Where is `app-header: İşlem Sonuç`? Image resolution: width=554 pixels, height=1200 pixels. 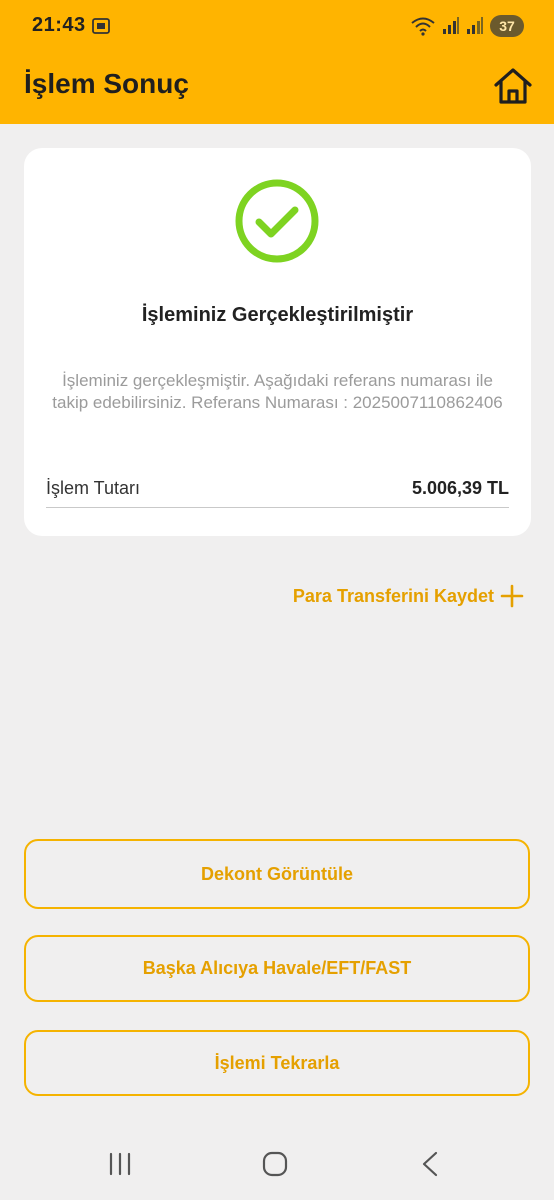 app-header: İşlem Sonuç is located at coordinates (277, 88).